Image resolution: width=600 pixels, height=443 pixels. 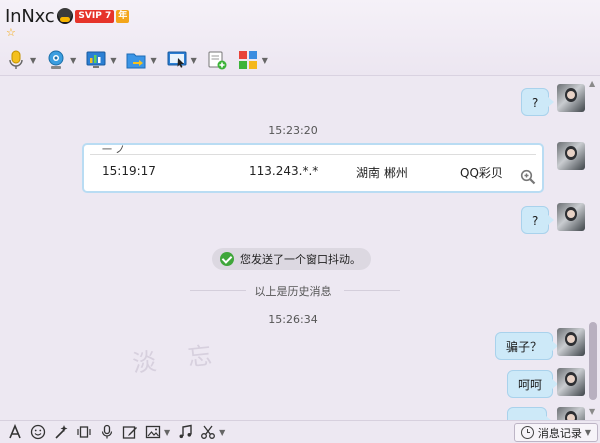 I want to click on doodle-button, so click(x=130, y=432).